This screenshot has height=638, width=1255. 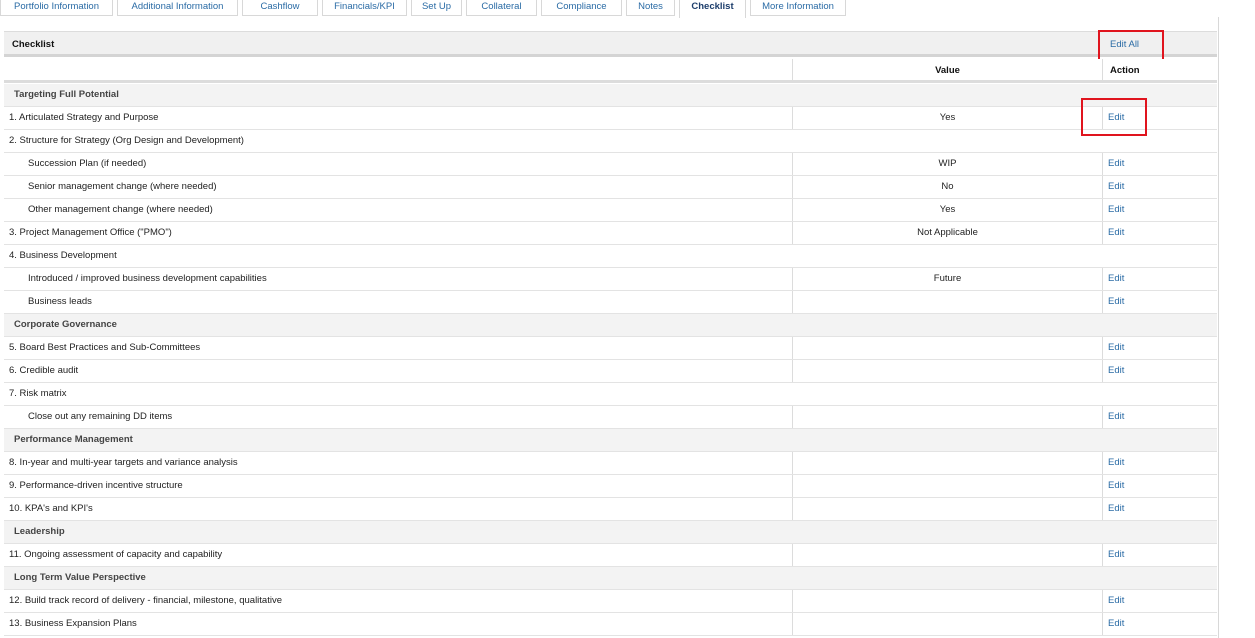 I want to click on checklist-row: 6. Credible audit Edit, so click(x=610, y=371).